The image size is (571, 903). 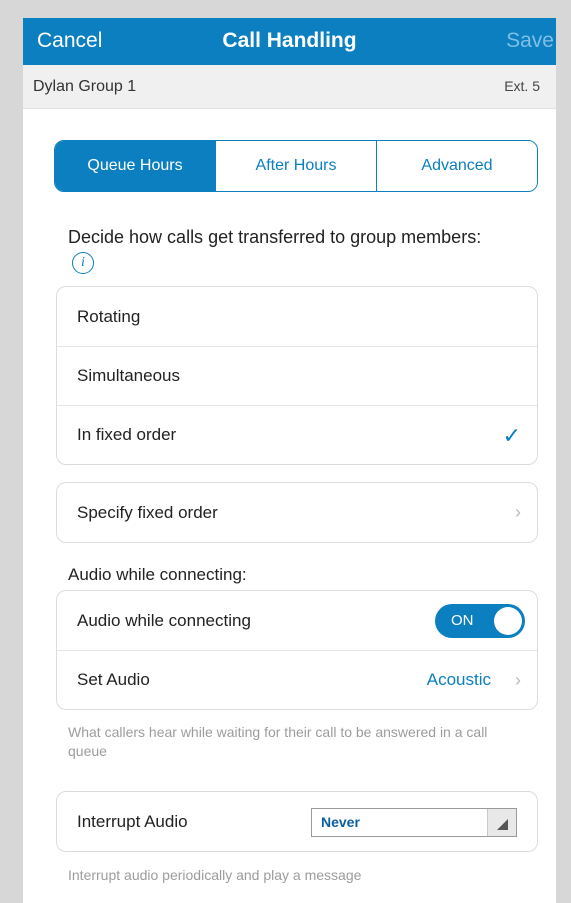 I want to click on audio-toggle-switch: ON, so click(x=480, y=621).